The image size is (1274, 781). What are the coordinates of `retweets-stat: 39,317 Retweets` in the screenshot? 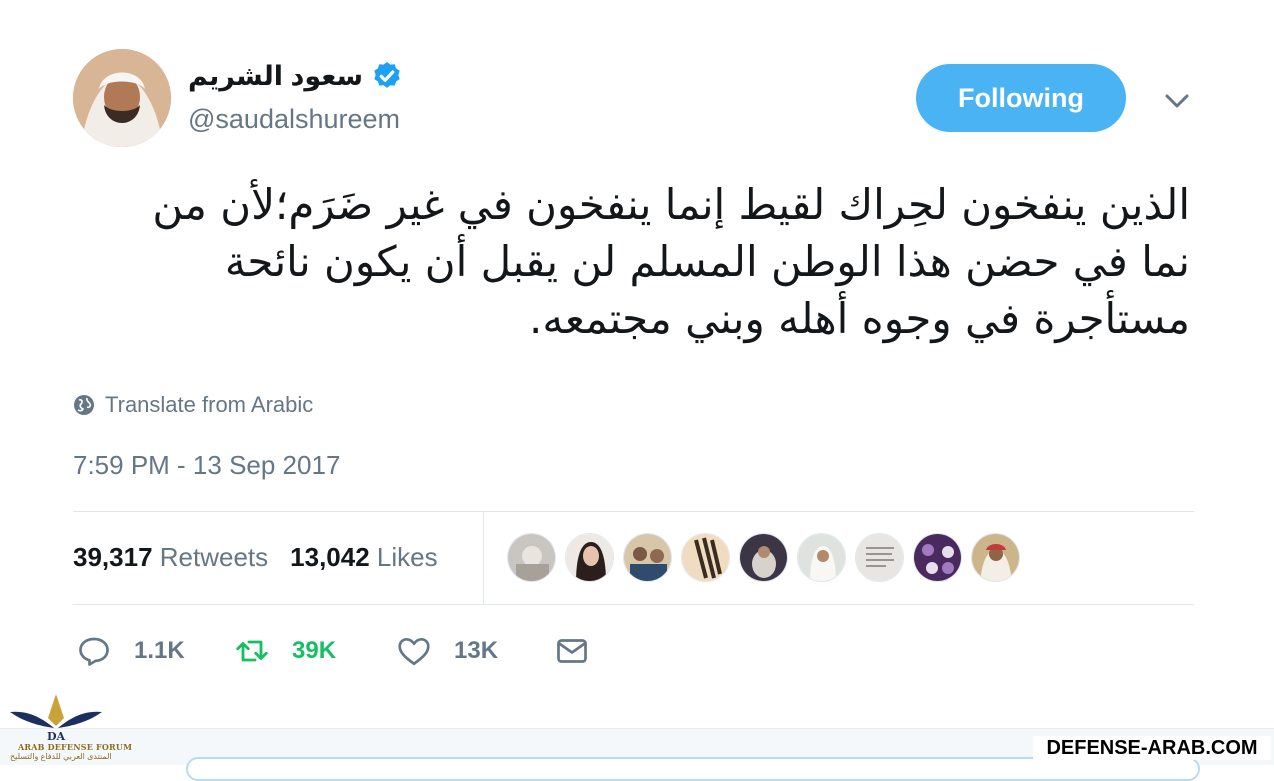 It's located at (170, 557).